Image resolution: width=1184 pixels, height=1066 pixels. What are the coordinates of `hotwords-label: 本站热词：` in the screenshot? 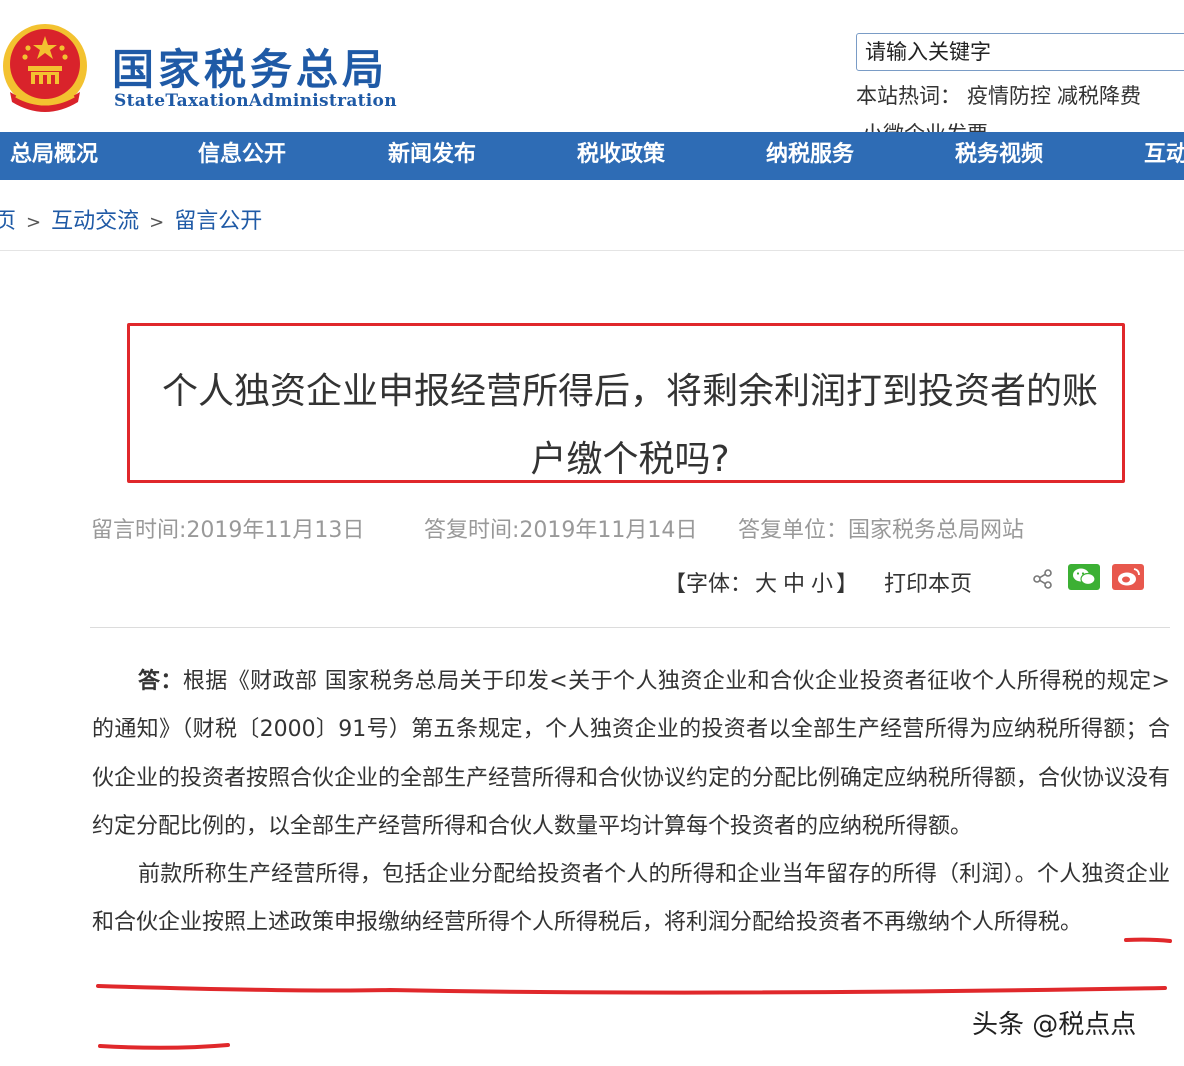 It's located at (908, 96).